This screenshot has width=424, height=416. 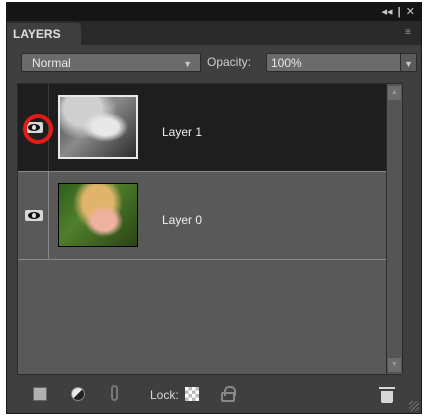 I want to click on blend-mode-select: Normal ▼, so click(x=111, y=62).